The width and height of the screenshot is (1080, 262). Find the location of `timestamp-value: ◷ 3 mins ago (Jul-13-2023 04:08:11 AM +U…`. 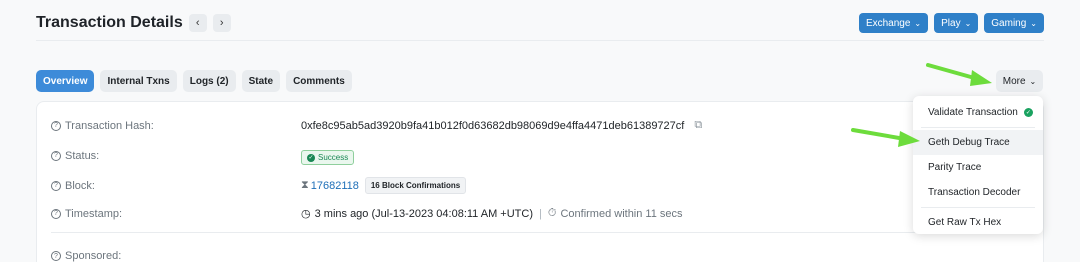

timestamp-value: ◷ 3 mins ago (Jul-13-2023 04:08:11 AM +U… is located at coordinates (492, 213).